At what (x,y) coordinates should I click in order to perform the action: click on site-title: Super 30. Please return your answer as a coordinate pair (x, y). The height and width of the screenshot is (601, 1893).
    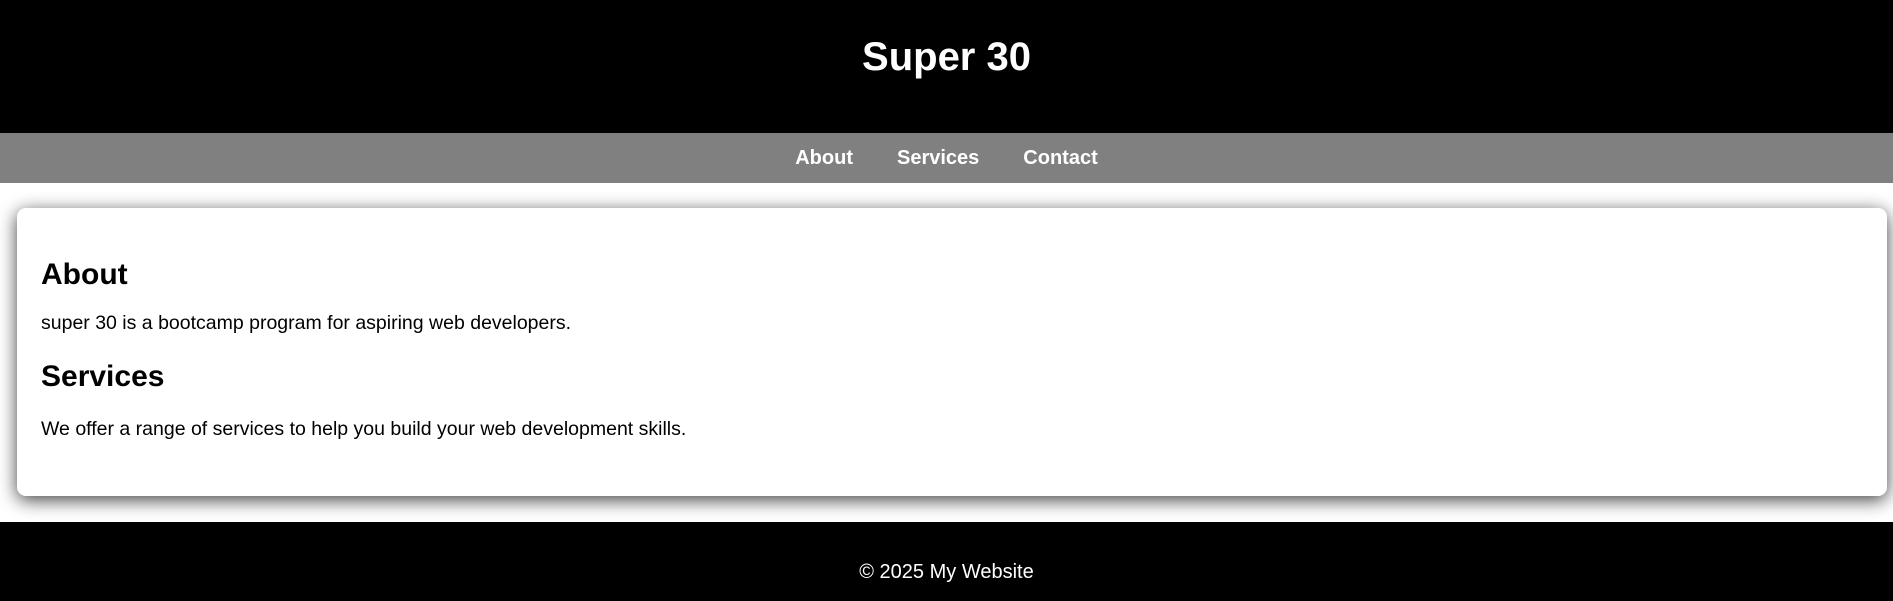
    Looking at the image, I should click on (946, 57).